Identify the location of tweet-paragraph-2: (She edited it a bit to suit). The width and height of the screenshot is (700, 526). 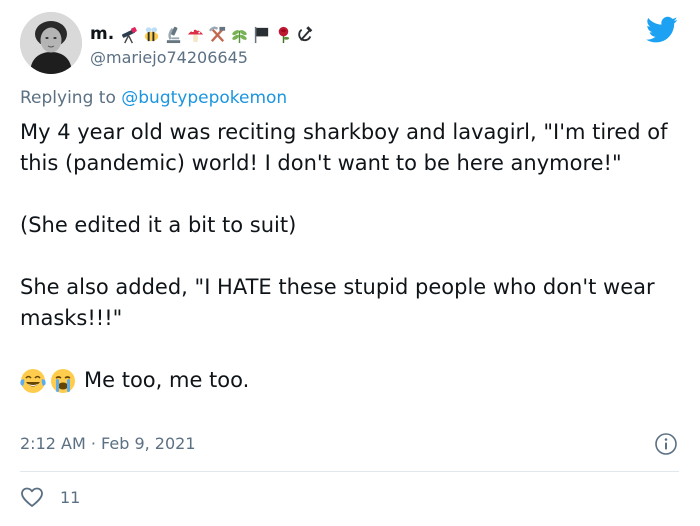
(158, 225).